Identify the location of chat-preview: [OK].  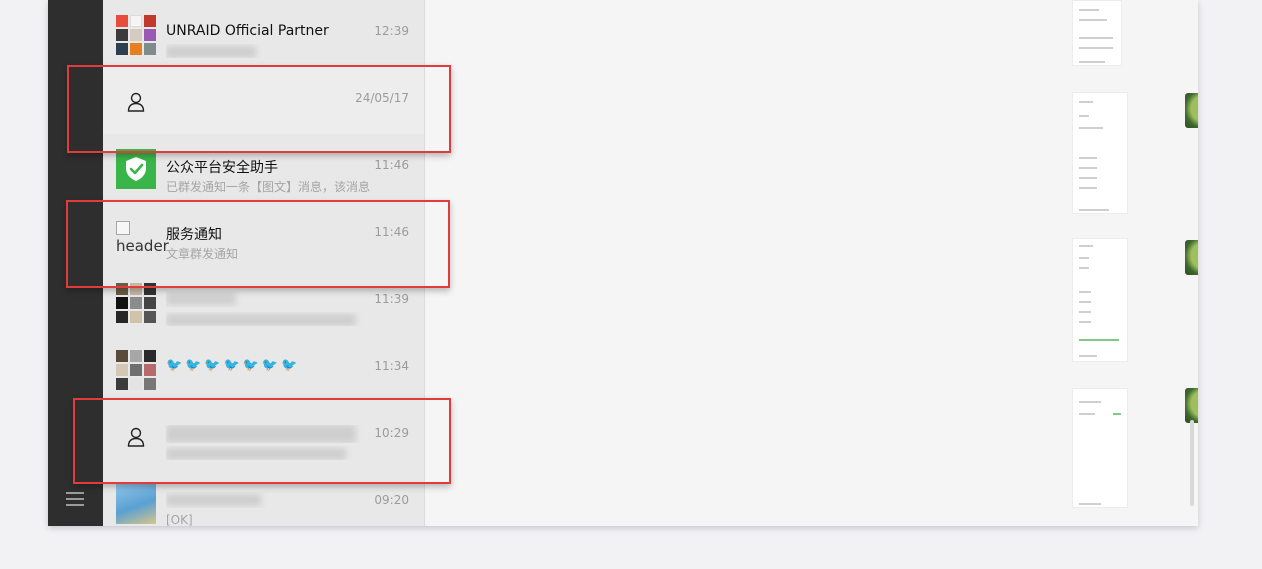
(179, 519).